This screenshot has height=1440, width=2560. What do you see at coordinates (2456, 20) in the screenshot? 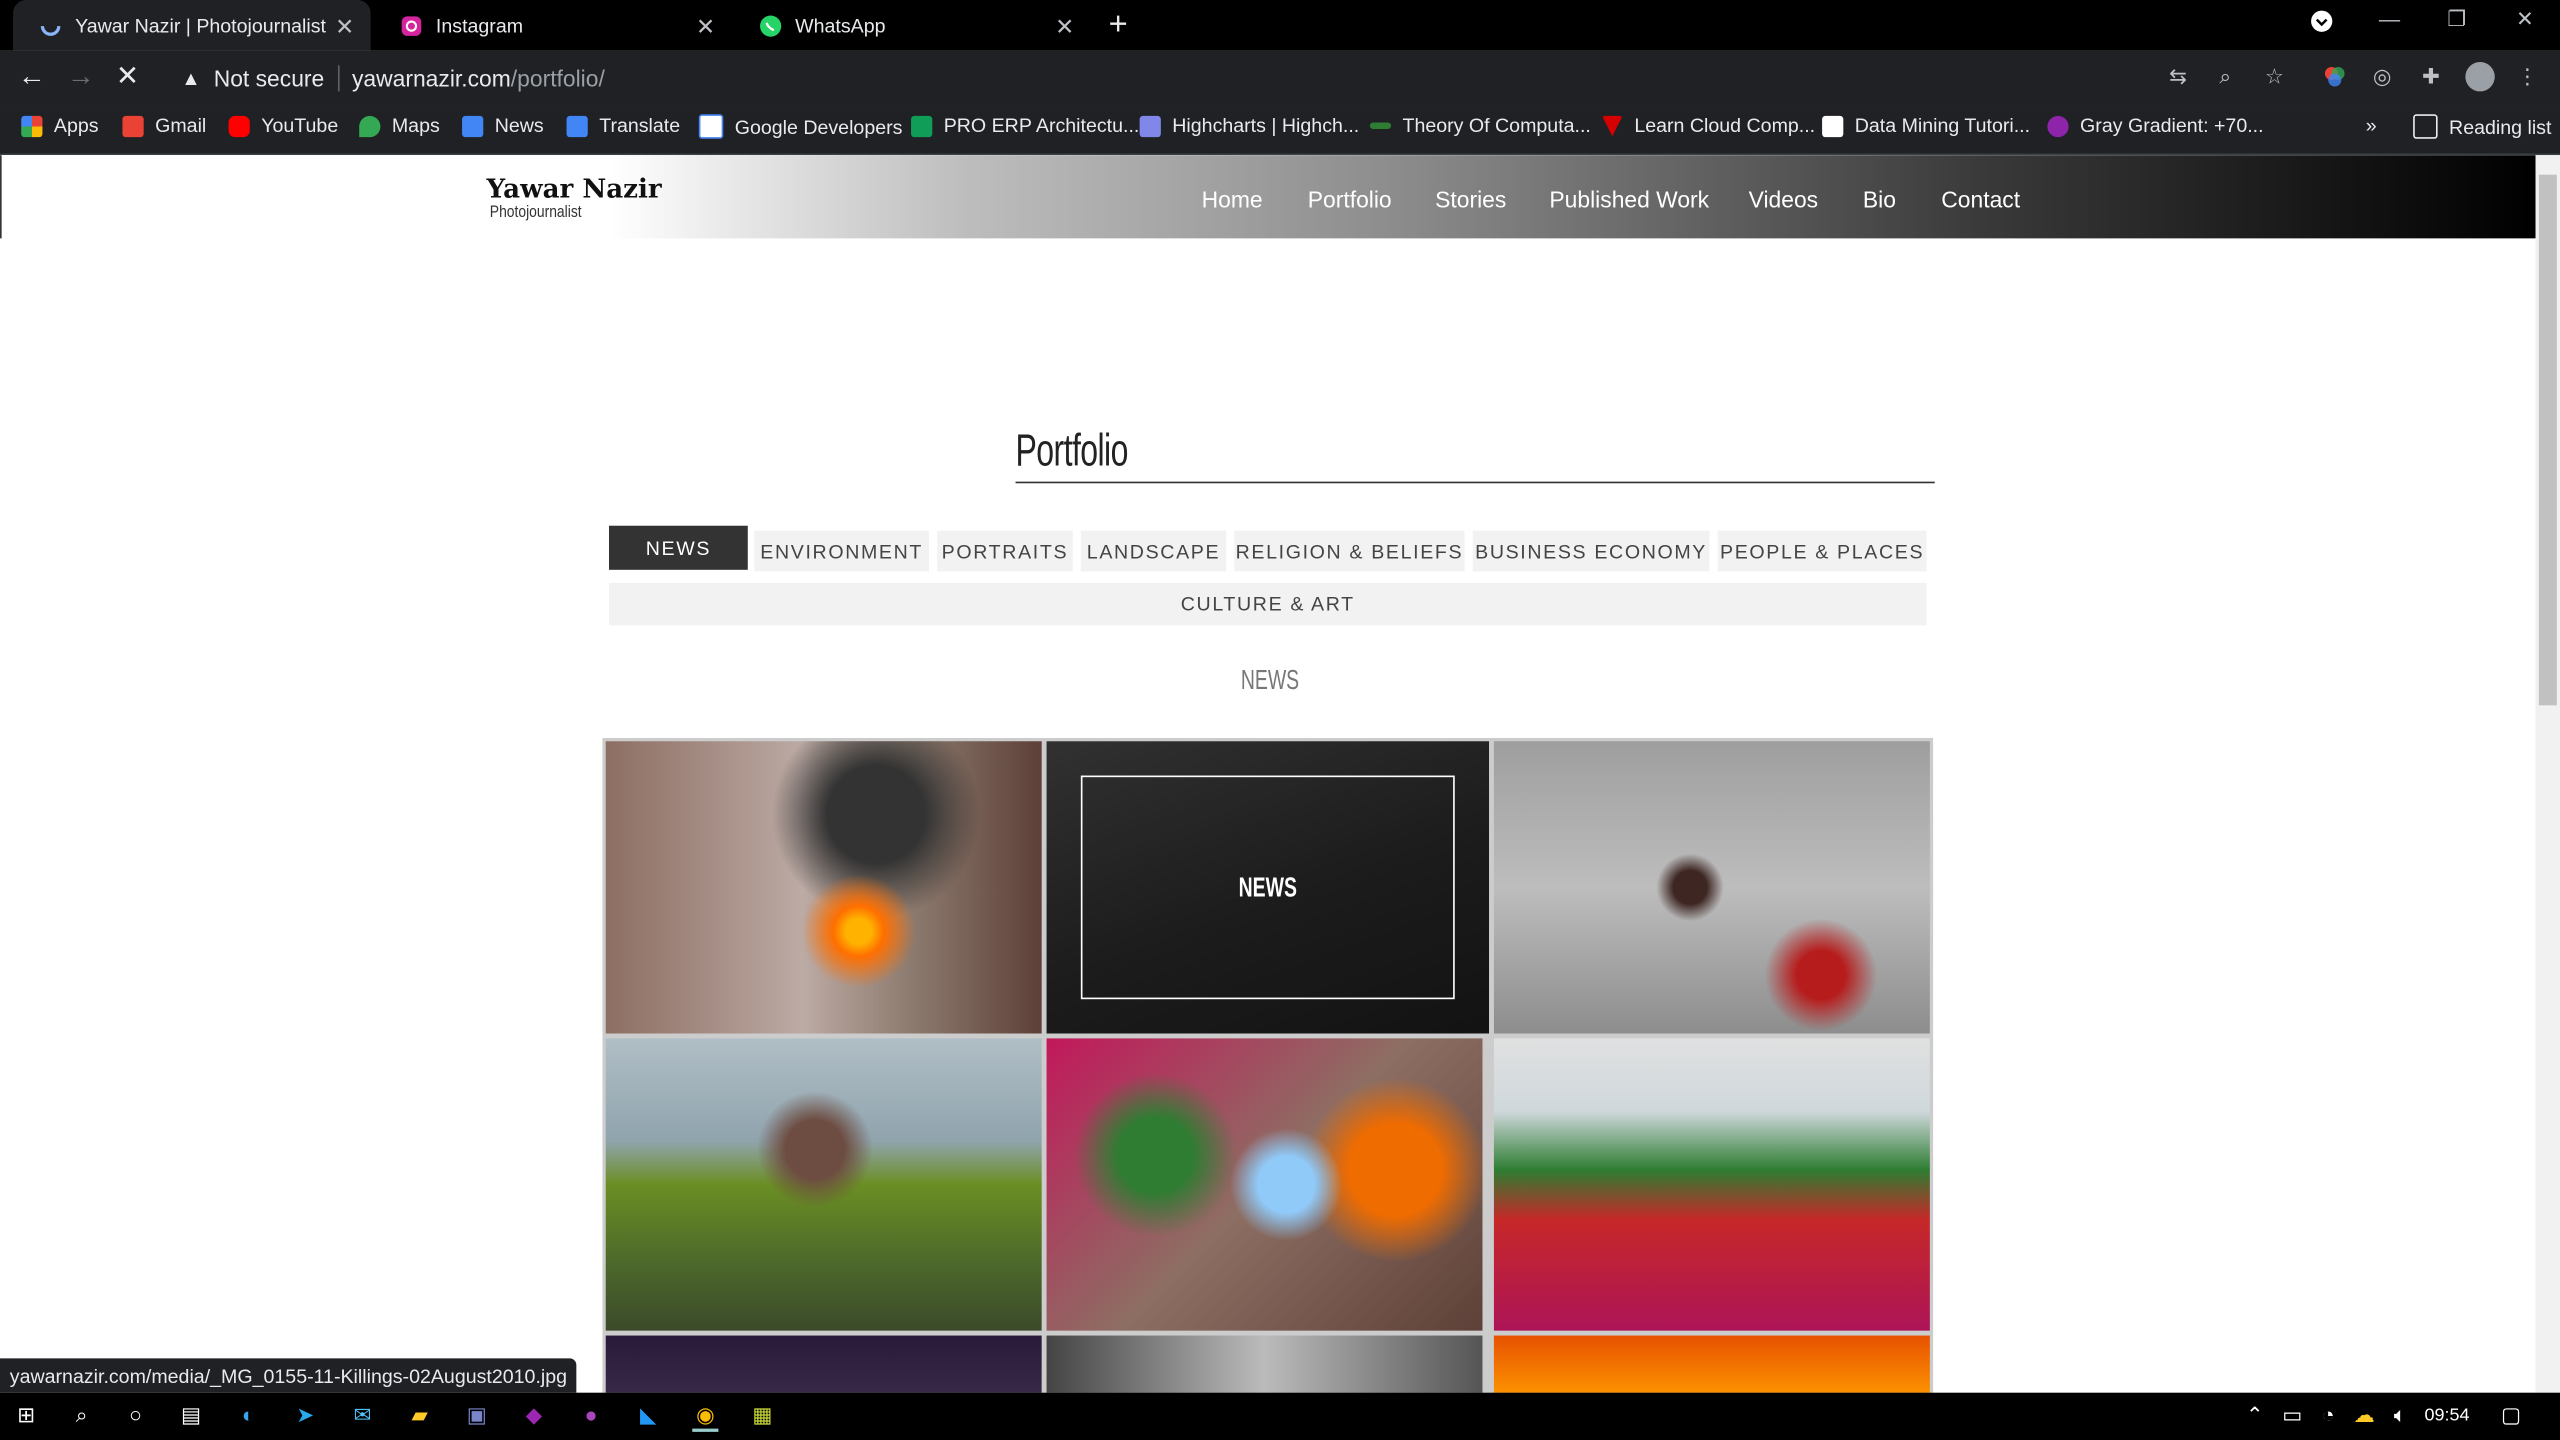
I see `restore-icon: ❐` at bounding box center [2456, 20].